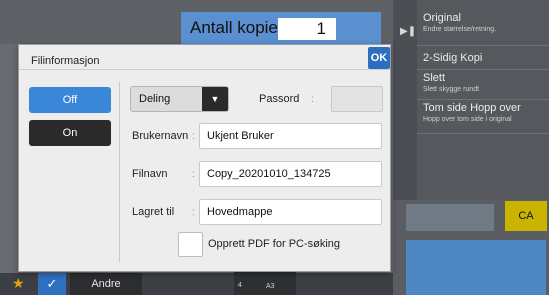 Image resolution: width=549 pixels, height=295 pixels. Describe the element at coordinates (526, 216) in the screenshot. I see `clear-all-button: CA` at that location.